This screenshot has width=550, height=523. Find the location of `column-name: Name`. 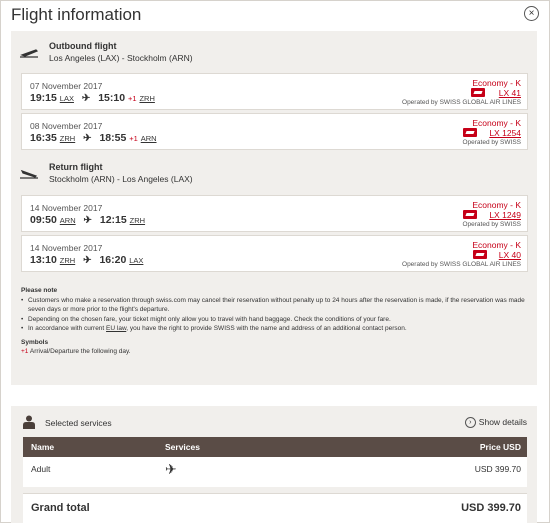

column-name: Name is located at coordinates (43, 447).